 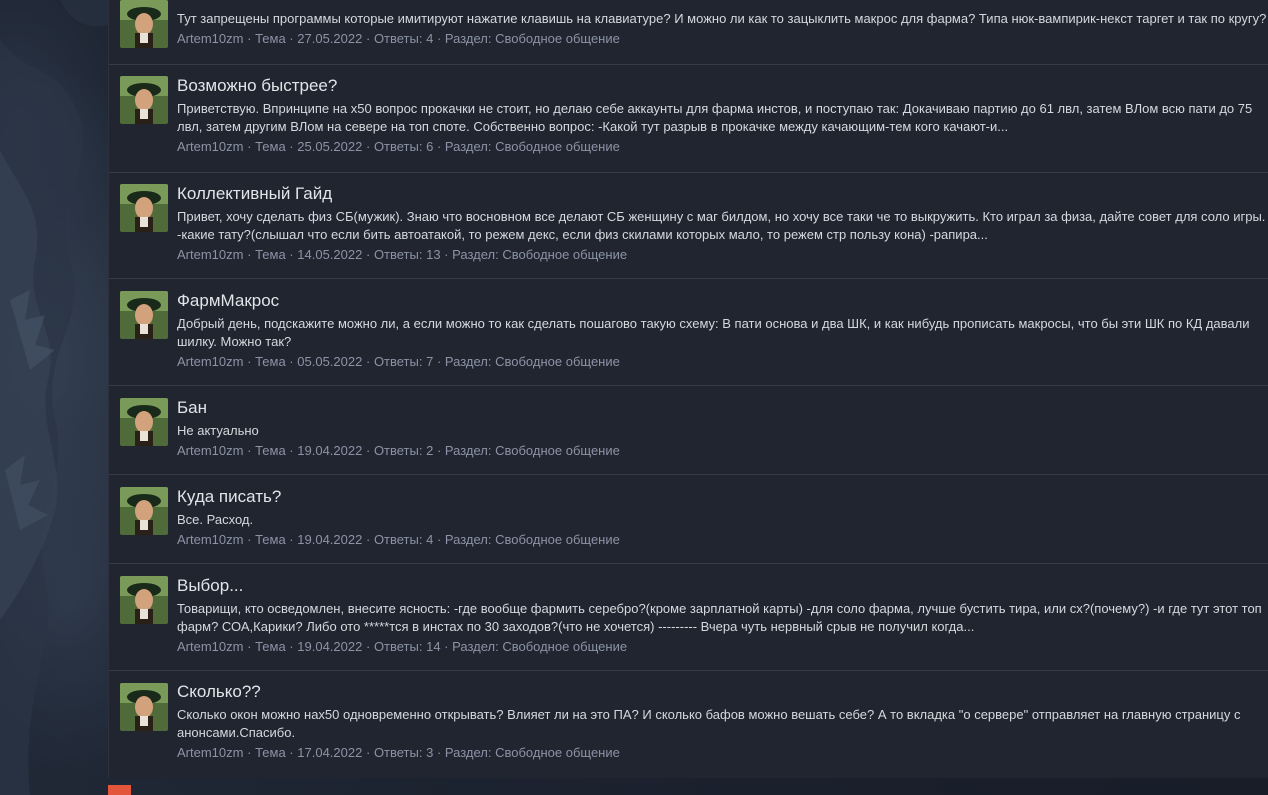 What do you see at coordinates (403, 361) in the screenshot?
I see `result-replies: Ответы: 7` at bounding box center [403, 361].